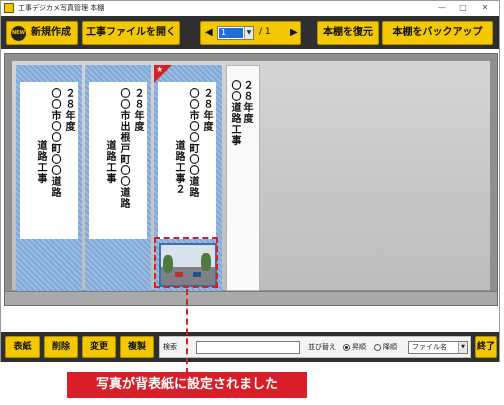 The image size is (504, 405). What do you see at coordinates (243, 178) in the screenshot?
I see `binder-4: ２８年度 〇〇道路工事` at bounding box center [243, 178].